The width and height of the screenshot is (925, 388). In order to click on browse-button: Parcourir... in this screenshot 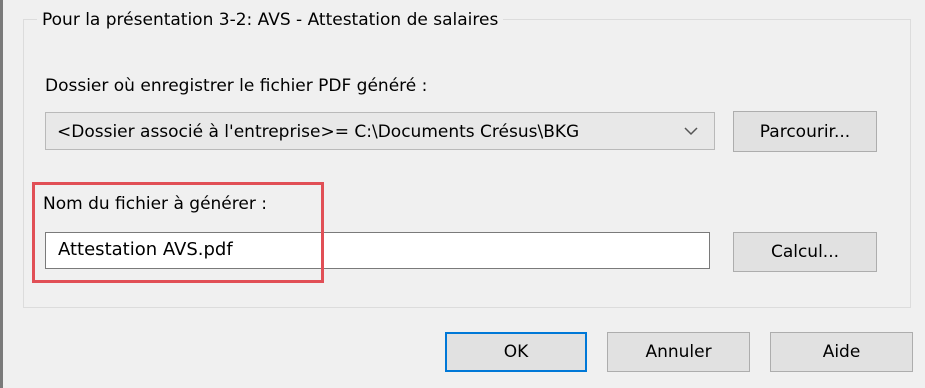, I will do `click(805, 131)`.